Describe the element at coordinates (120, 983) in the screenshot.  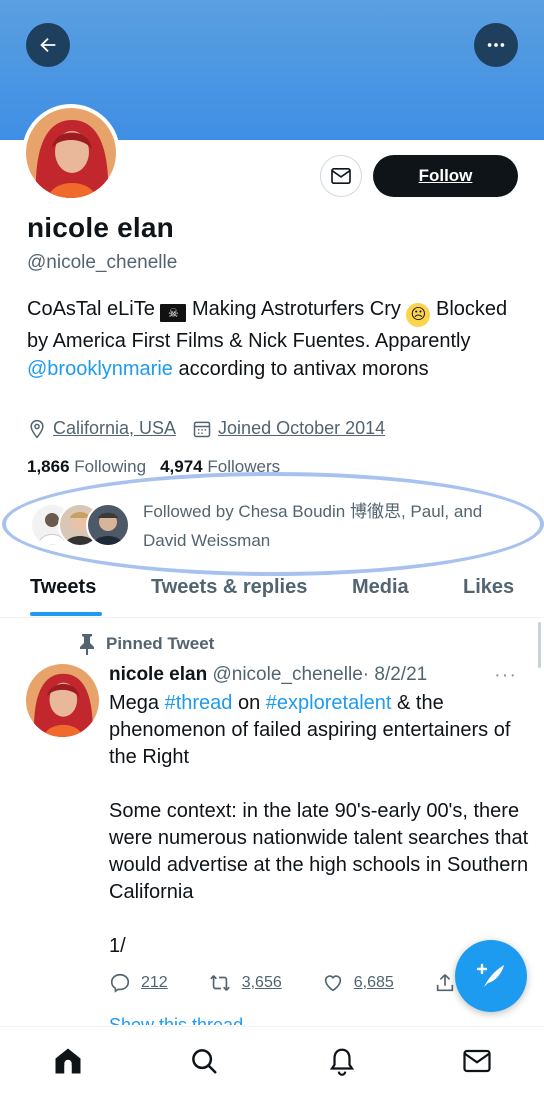
I see `reply-icon` at that location.